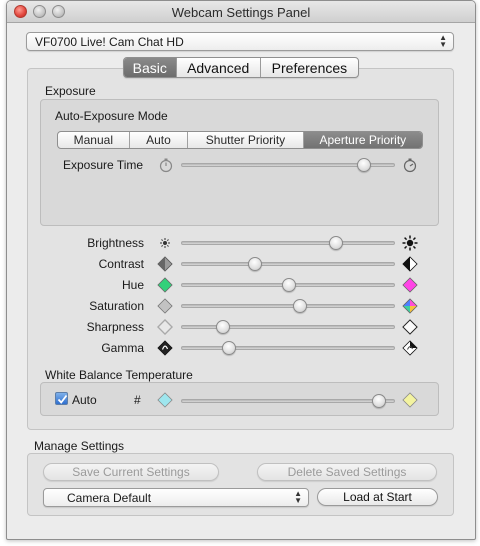 Image resolution: width=480 pixels, height=546 pixels. I want to click on hue-knob, so click(289, 285).